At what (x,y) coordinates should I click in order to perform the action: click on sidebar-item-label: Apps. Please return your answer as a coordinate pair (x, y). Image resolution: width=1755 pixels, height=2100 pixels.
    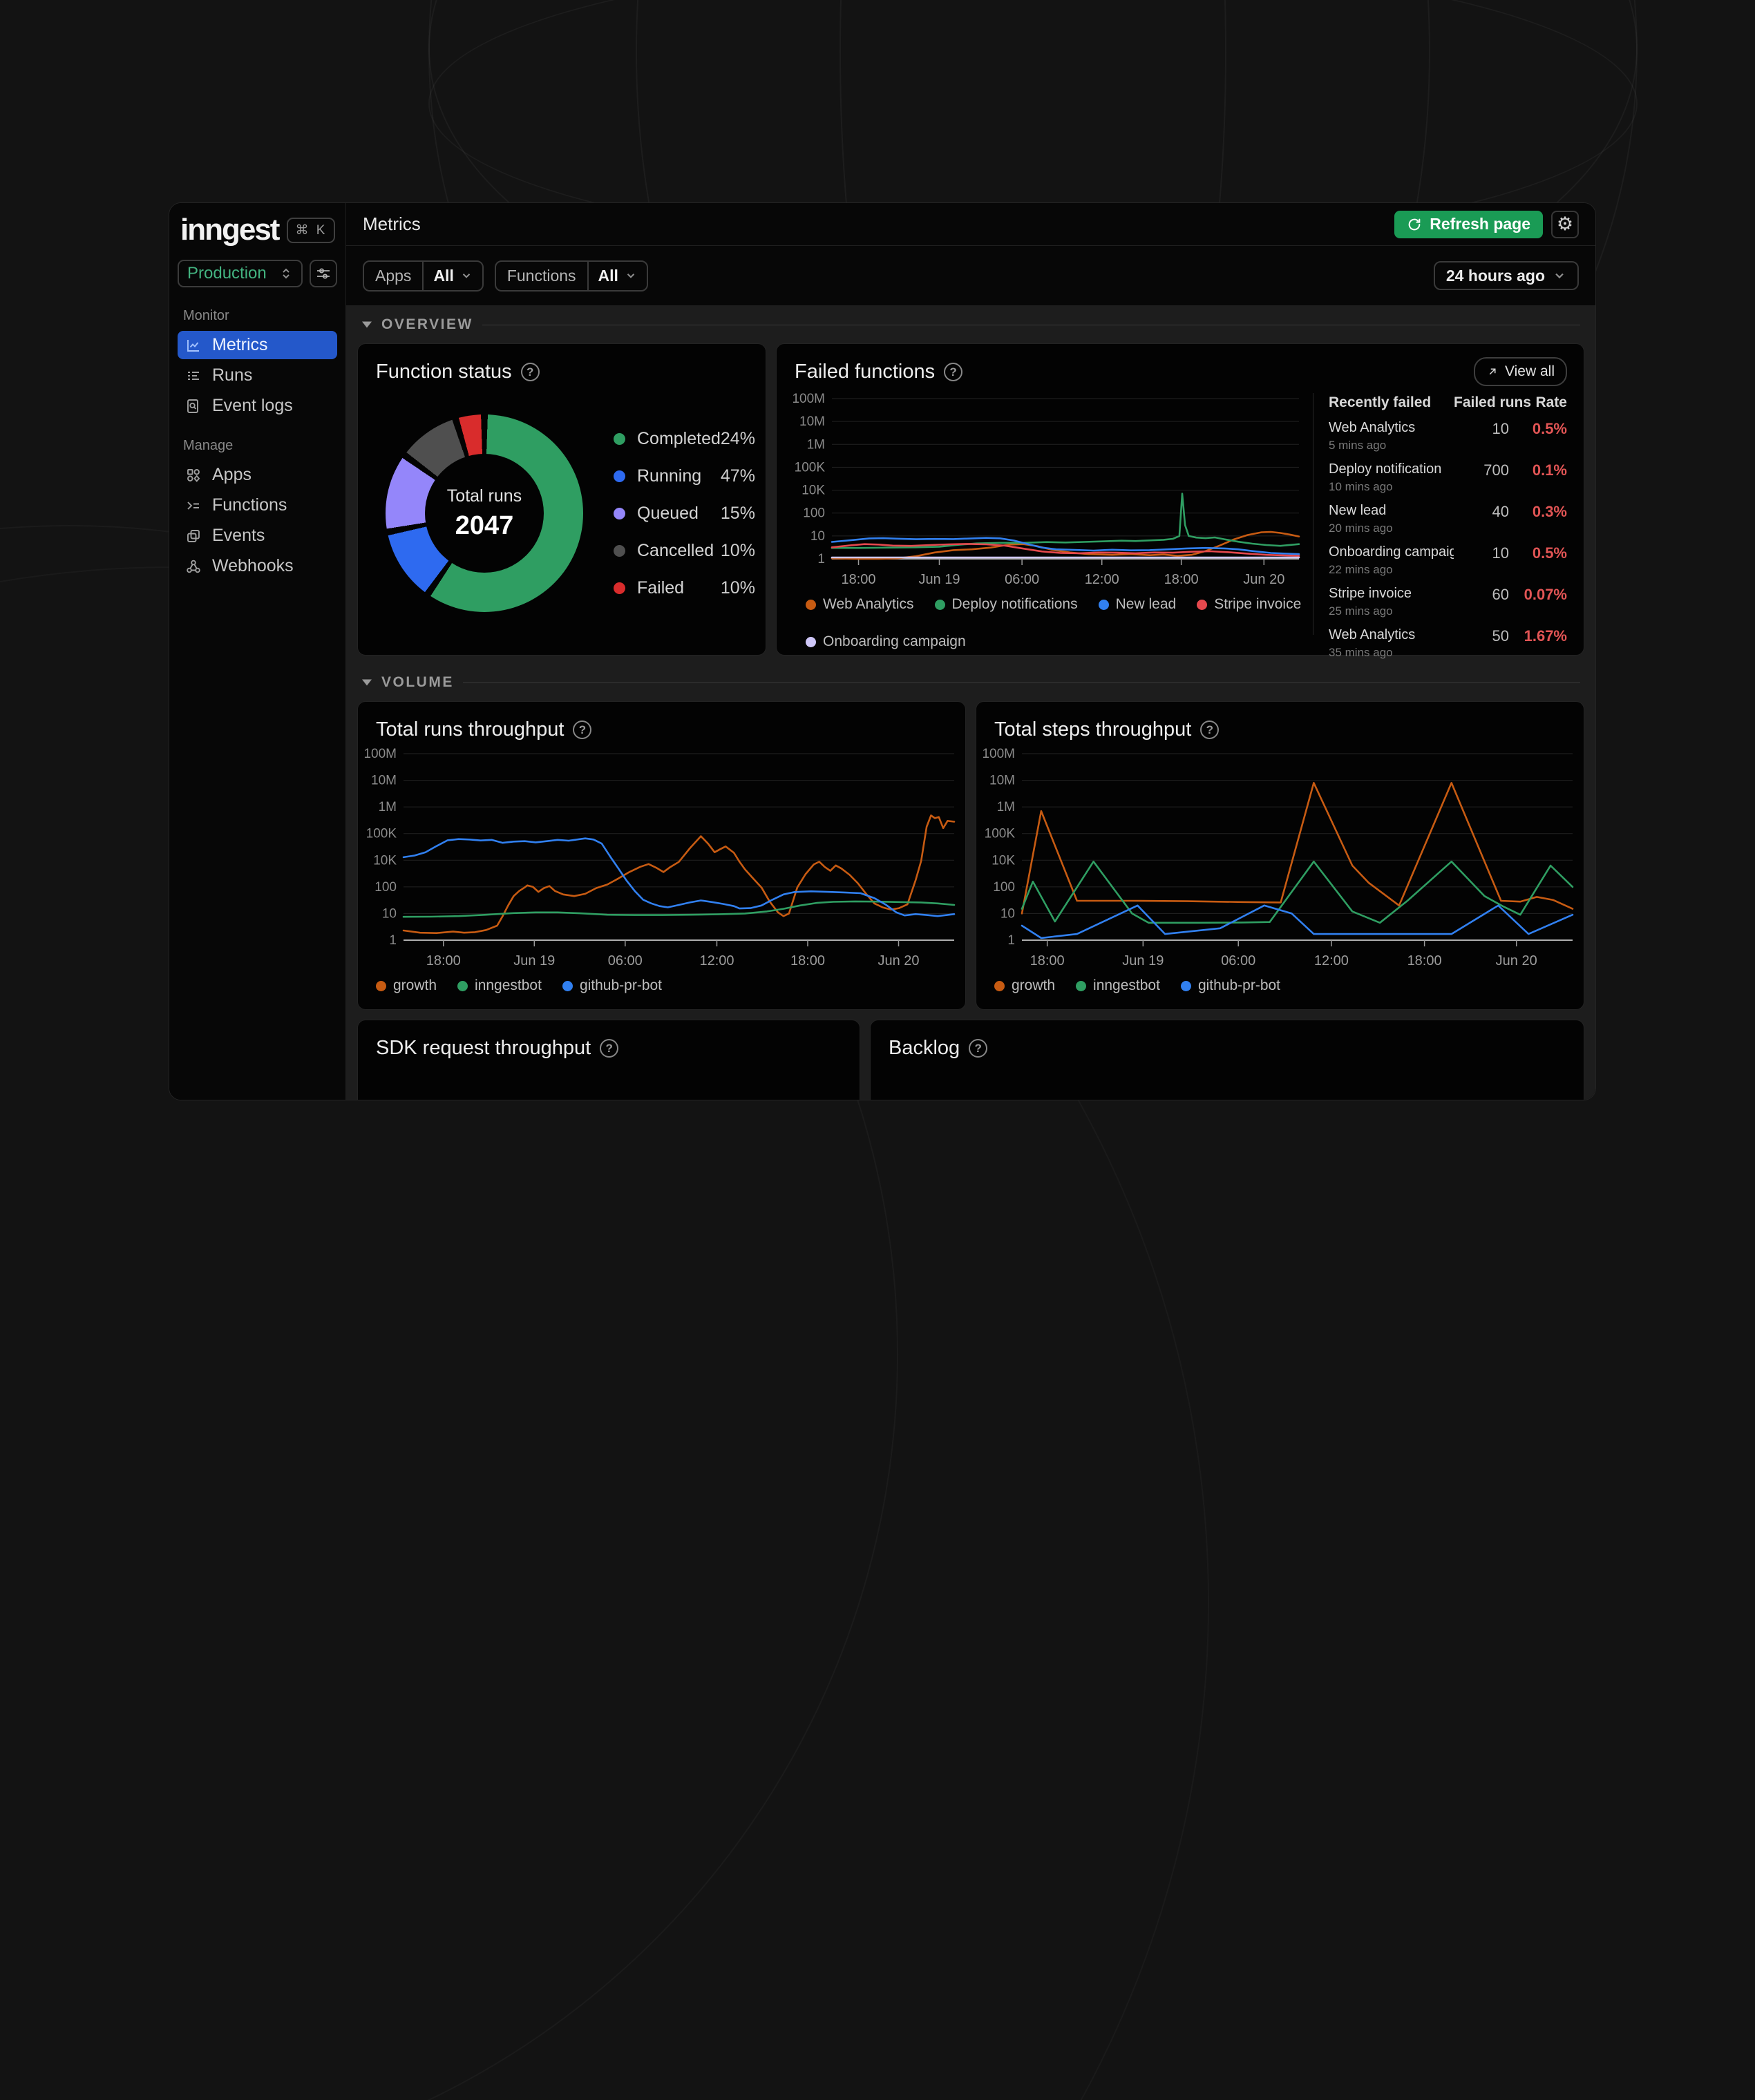
    Looking at the image, I should click on (232, 474).